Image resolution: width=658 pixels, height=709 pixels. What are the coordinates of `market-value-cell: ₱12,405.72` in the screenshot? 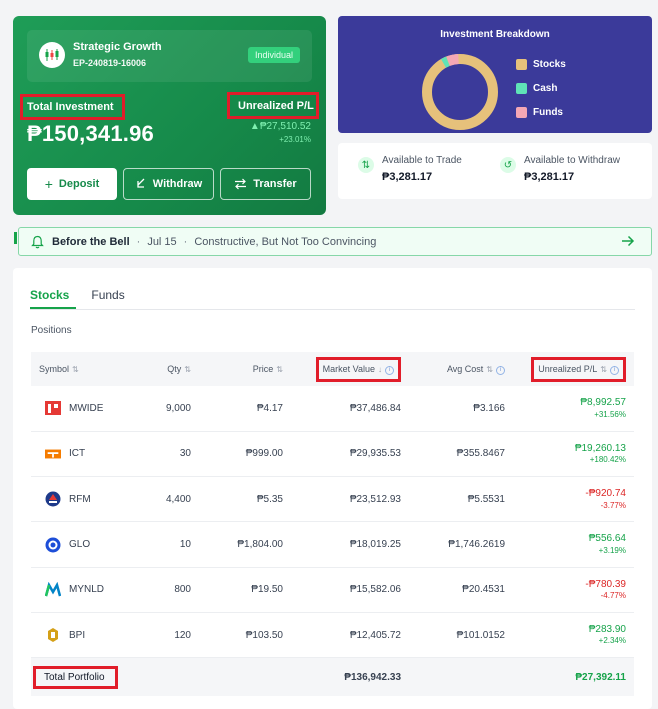 It's located at (375, 635).